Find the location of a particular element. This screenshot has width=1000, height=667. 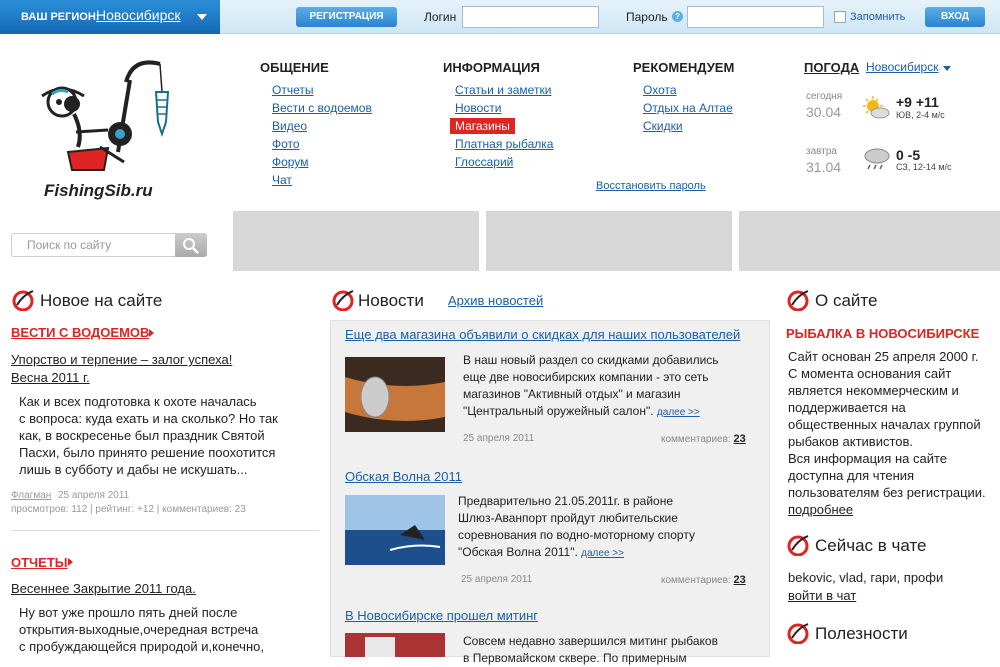

news-comments-2: комментариев: 23 is located at coordinates (703, 580).